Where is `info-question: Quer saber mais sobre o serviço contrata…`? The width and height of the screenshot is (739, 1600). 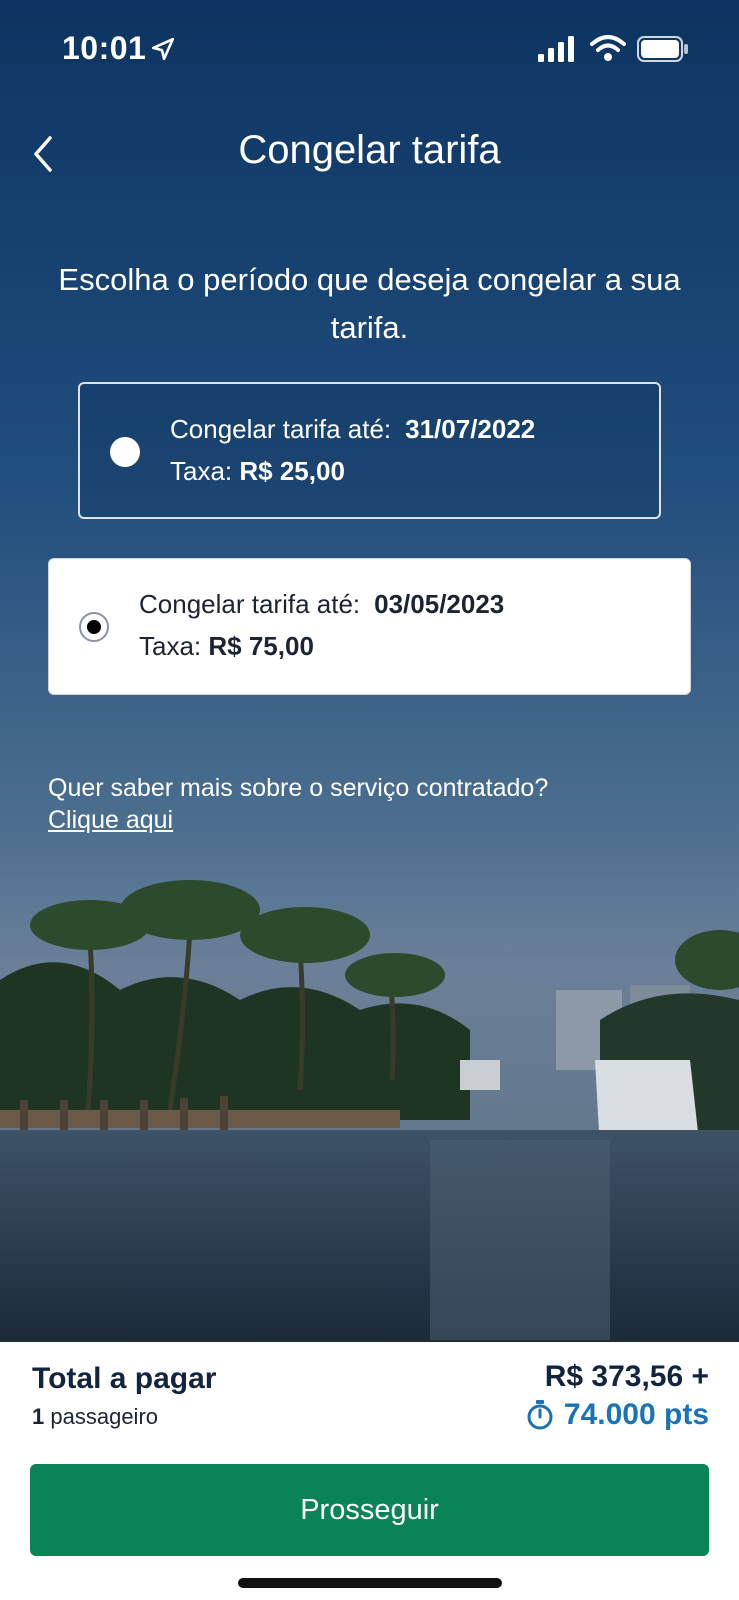 info-question: Quer saber mais sobre o serviço contrata… is located at coordinates (298, 788).